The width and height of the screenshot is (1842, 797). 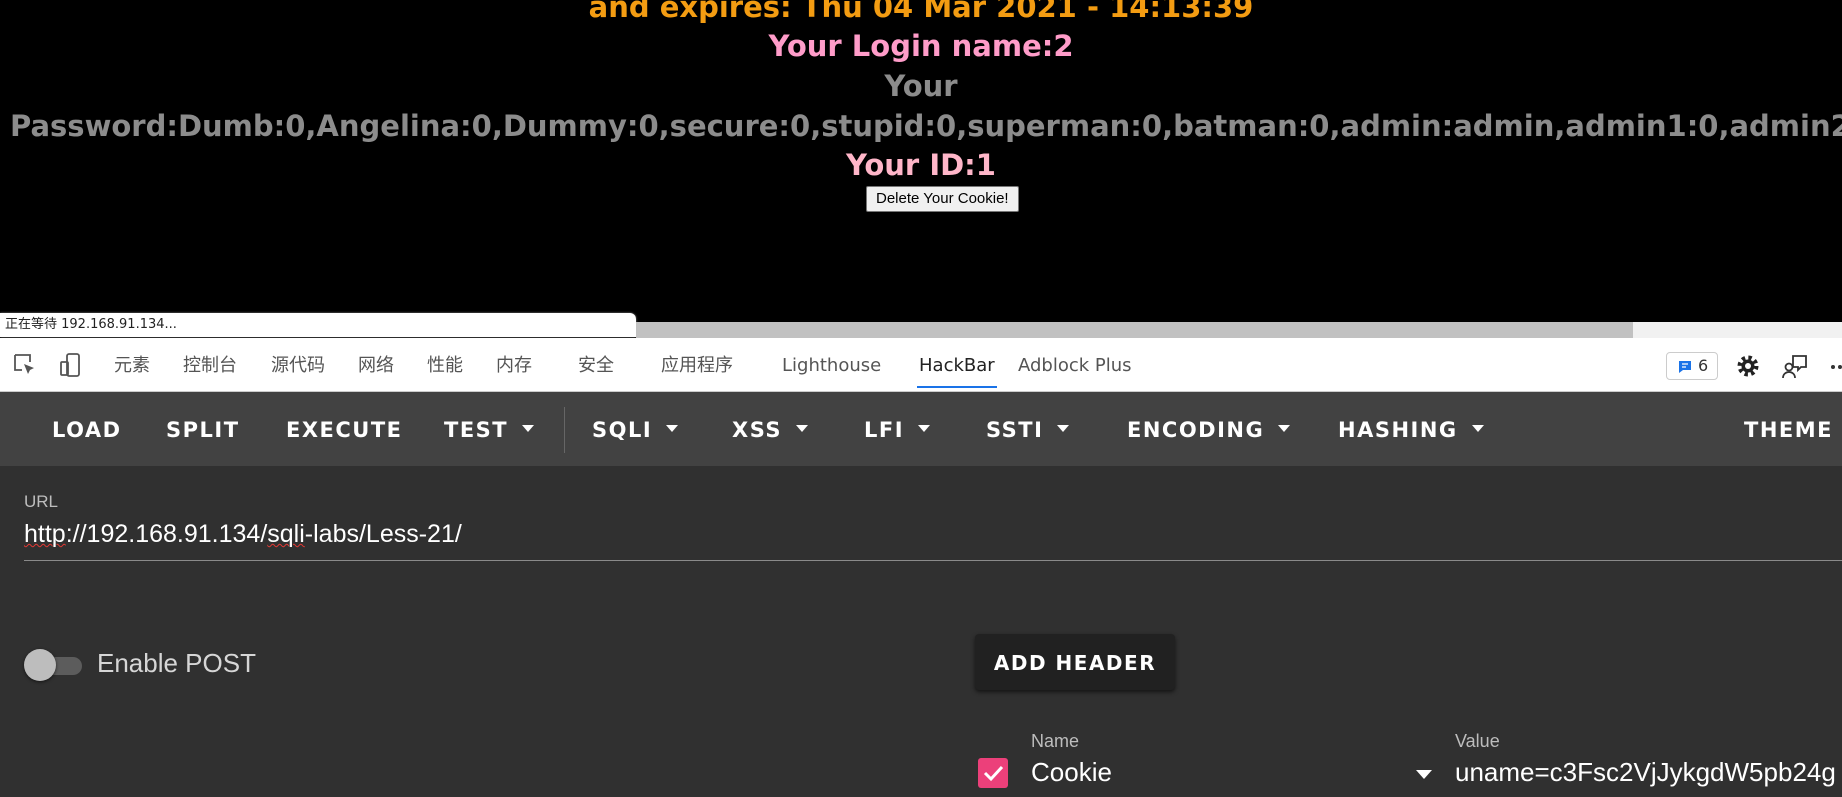 What do you see at coordinates (1692, 366) in the screenshot?
I see `messages-badge: 6` at bounding box center [1692, 366].